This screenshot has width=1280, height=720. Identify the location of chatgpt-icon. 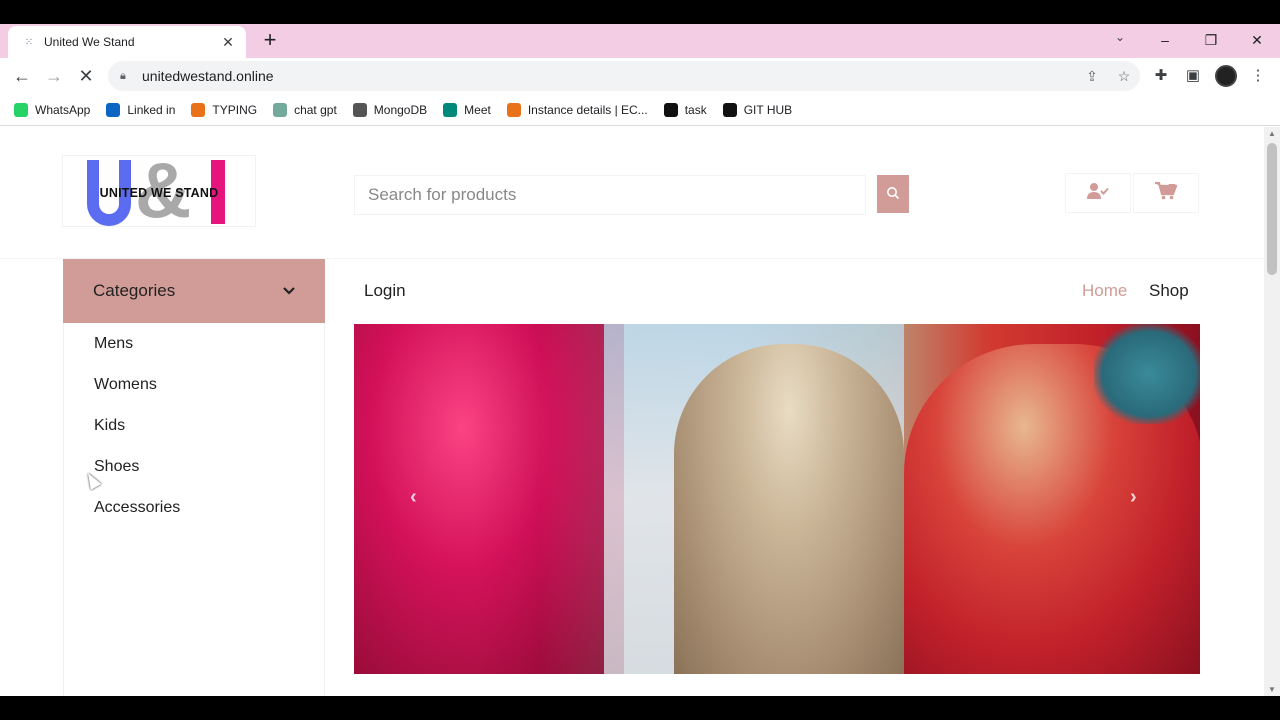
(280, 109).